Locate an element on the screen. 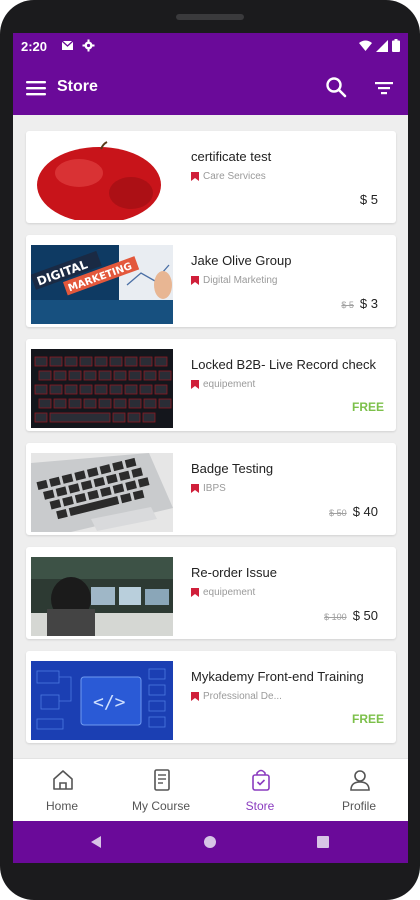 The image size is (420, 900). current-price: $ 50 is located at coordinates (365, 615).